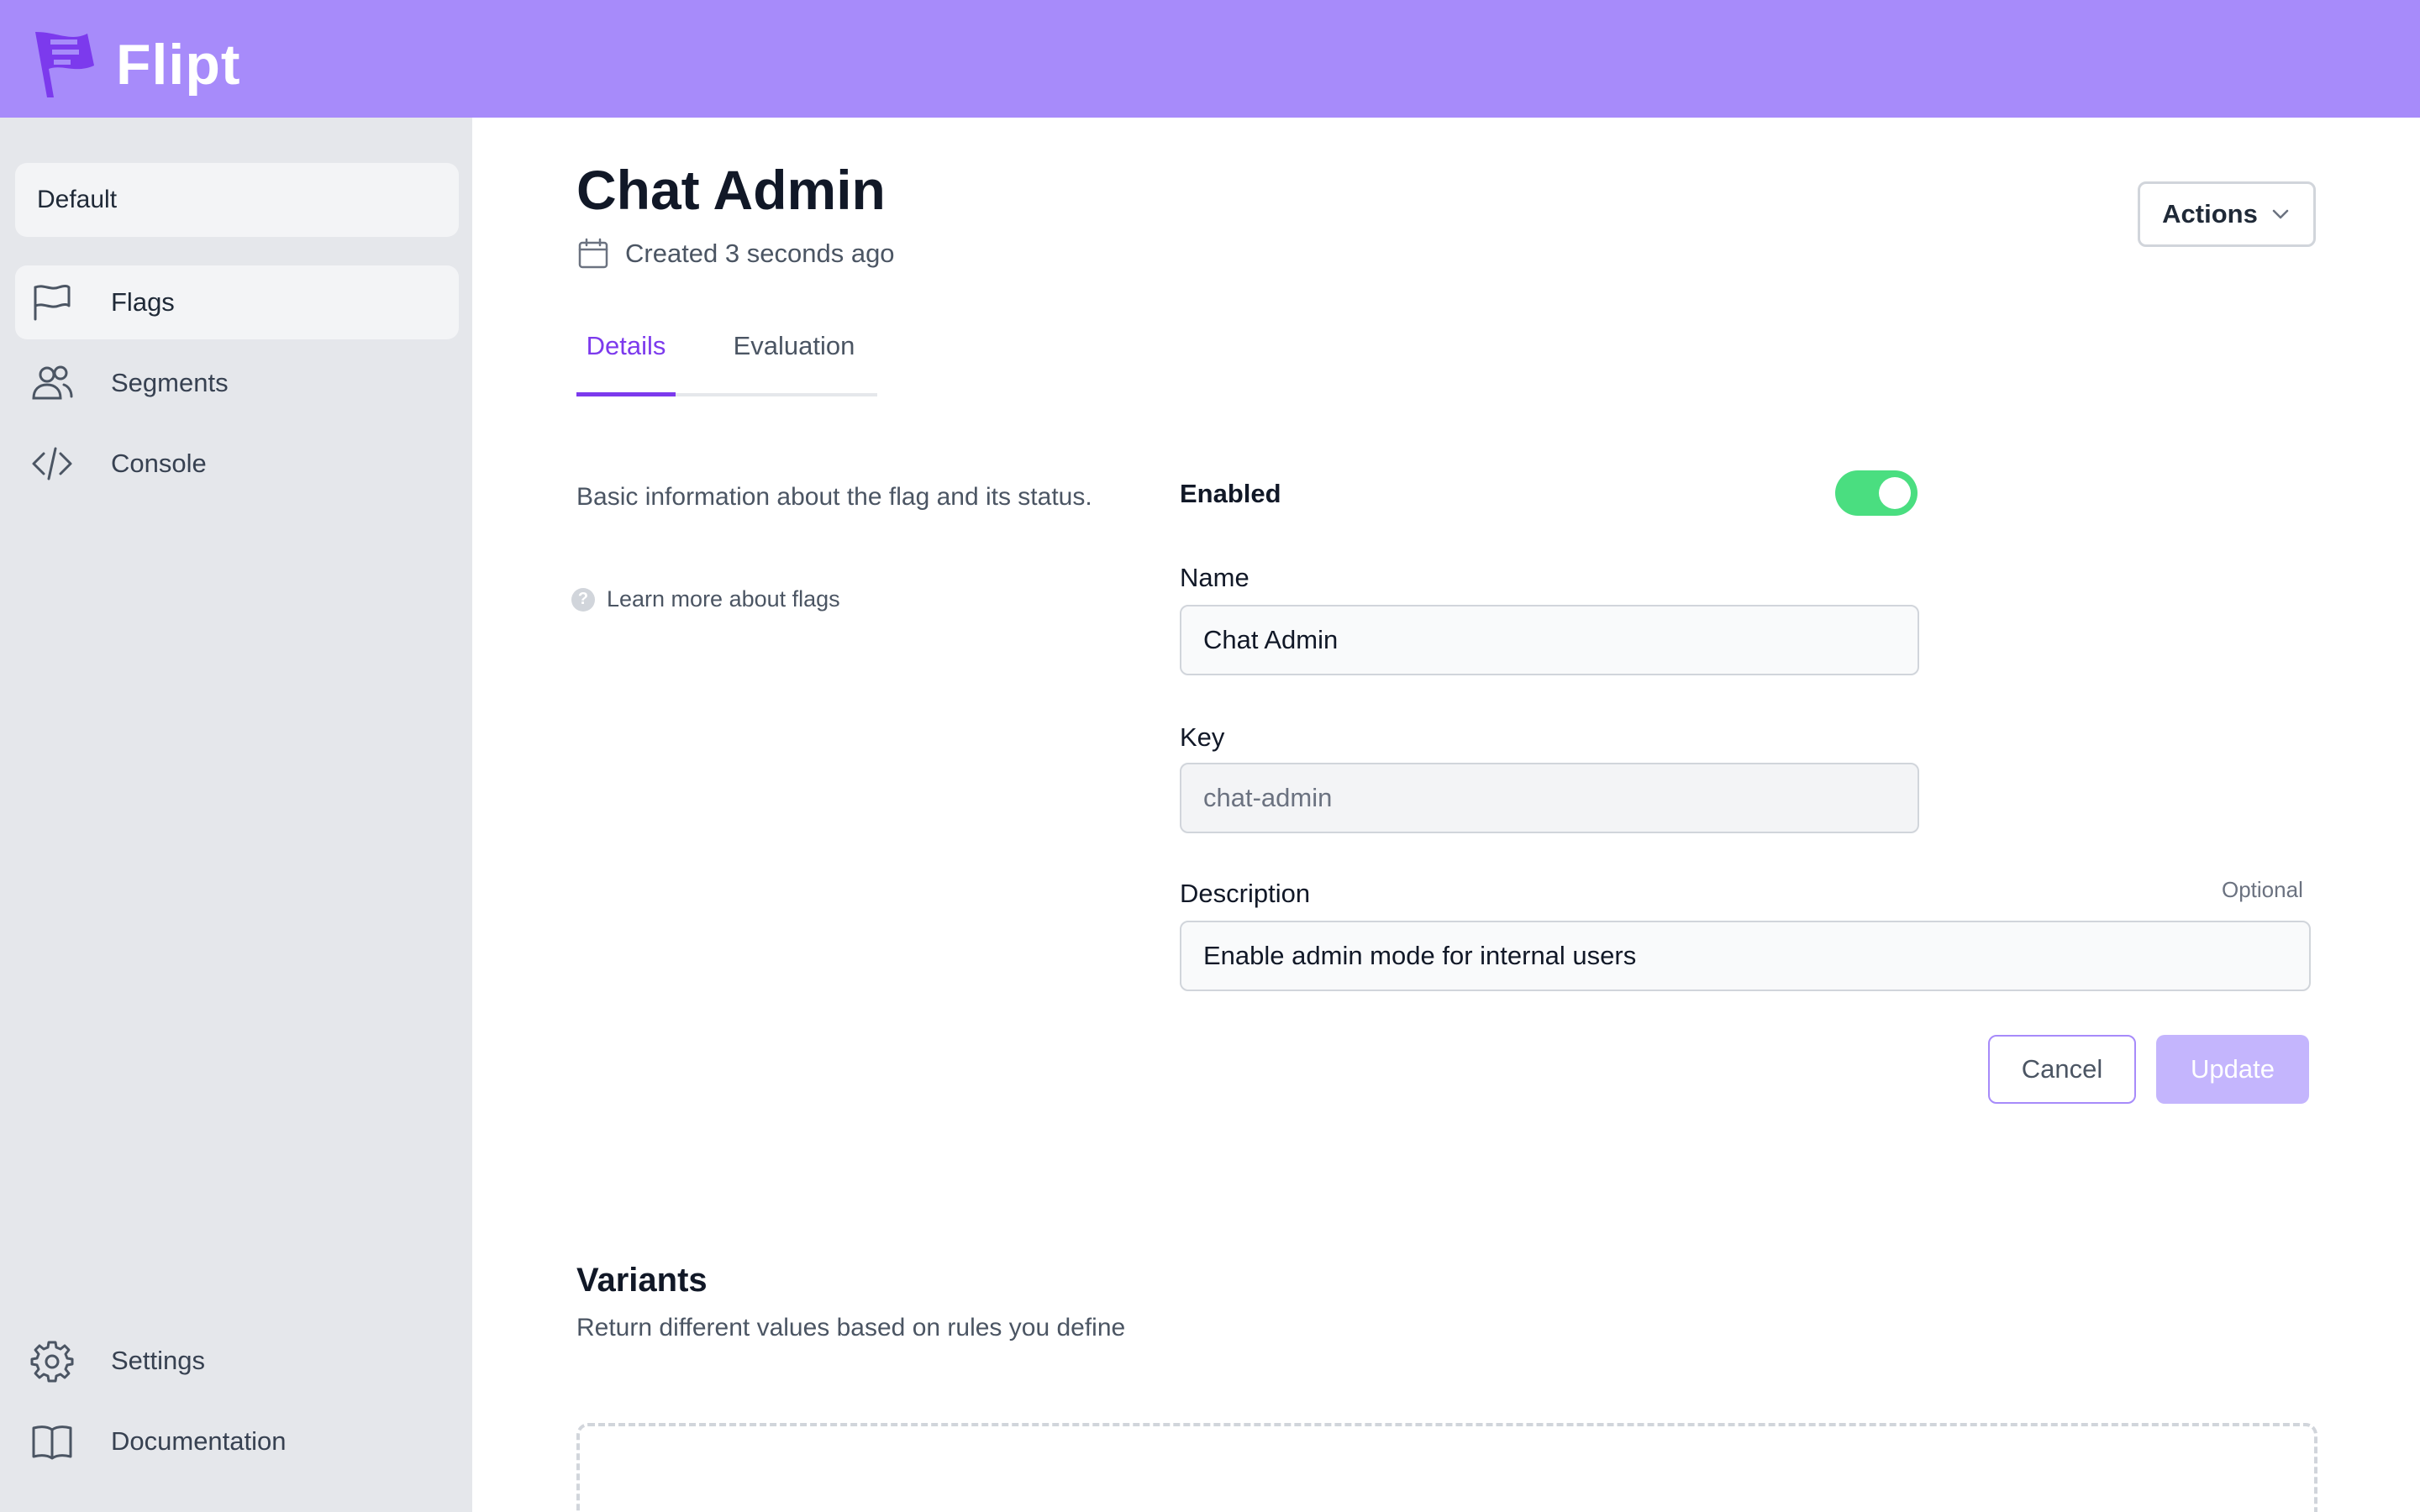 Image resolution: width=2420 pixels, height=1512 pixels. I want to click on optional-hint: Optional, so click(2263, 889).